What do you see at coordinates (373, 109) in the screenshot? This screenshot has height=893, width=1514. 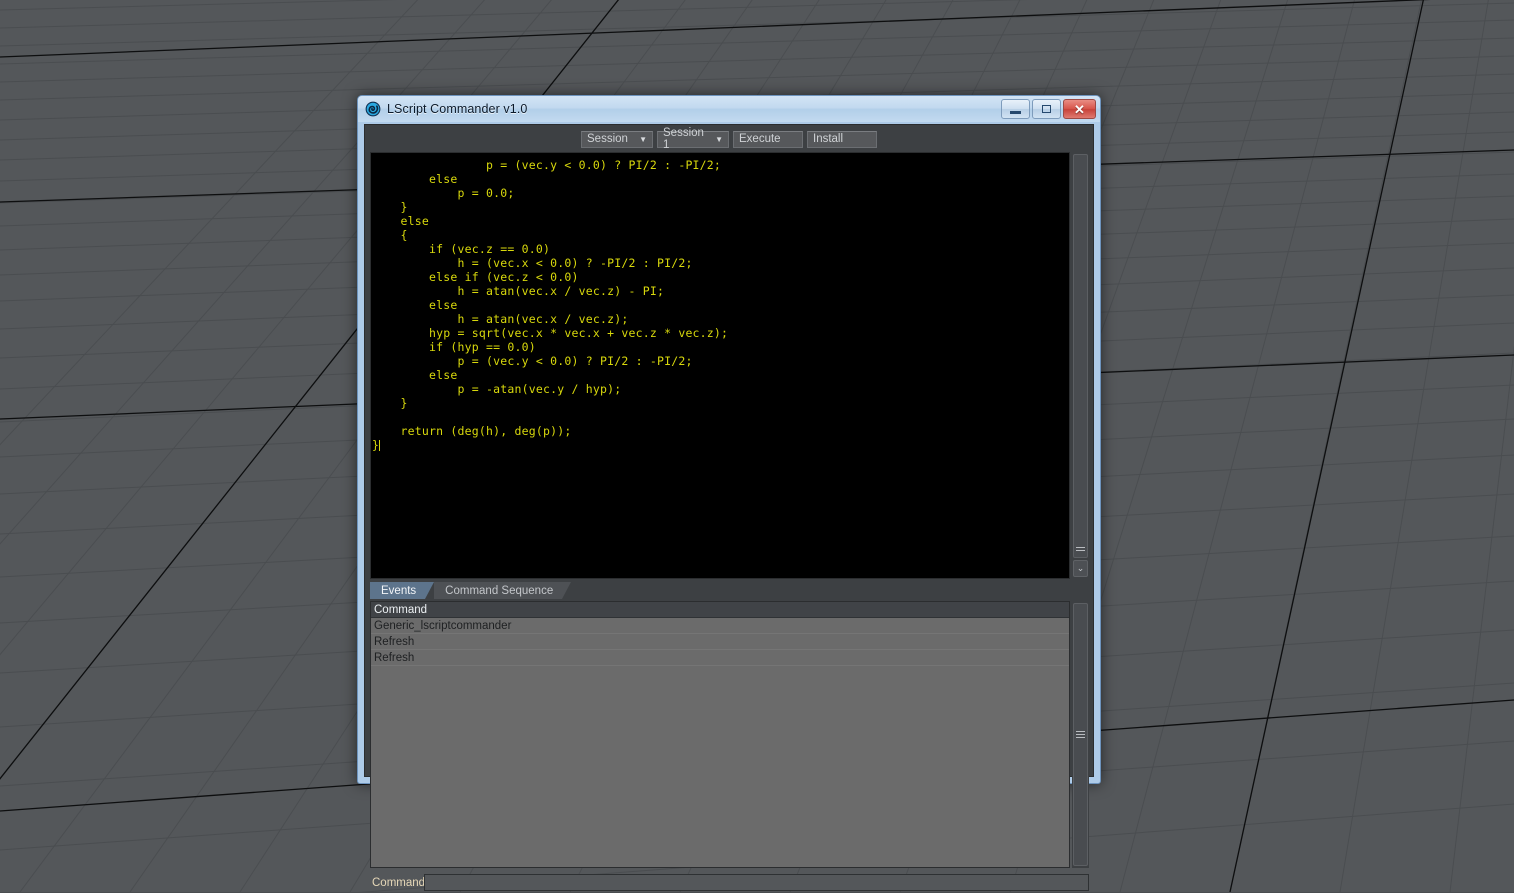 I see `lightwave-spiral-icon` at bounding box center [373, 109].